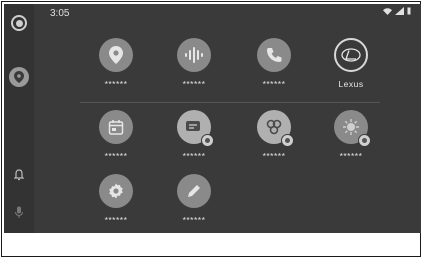 The image size is (422, 258). Describe the element at coordinates (116, 191) in the screenshot. I see `settings-icon` at that location.